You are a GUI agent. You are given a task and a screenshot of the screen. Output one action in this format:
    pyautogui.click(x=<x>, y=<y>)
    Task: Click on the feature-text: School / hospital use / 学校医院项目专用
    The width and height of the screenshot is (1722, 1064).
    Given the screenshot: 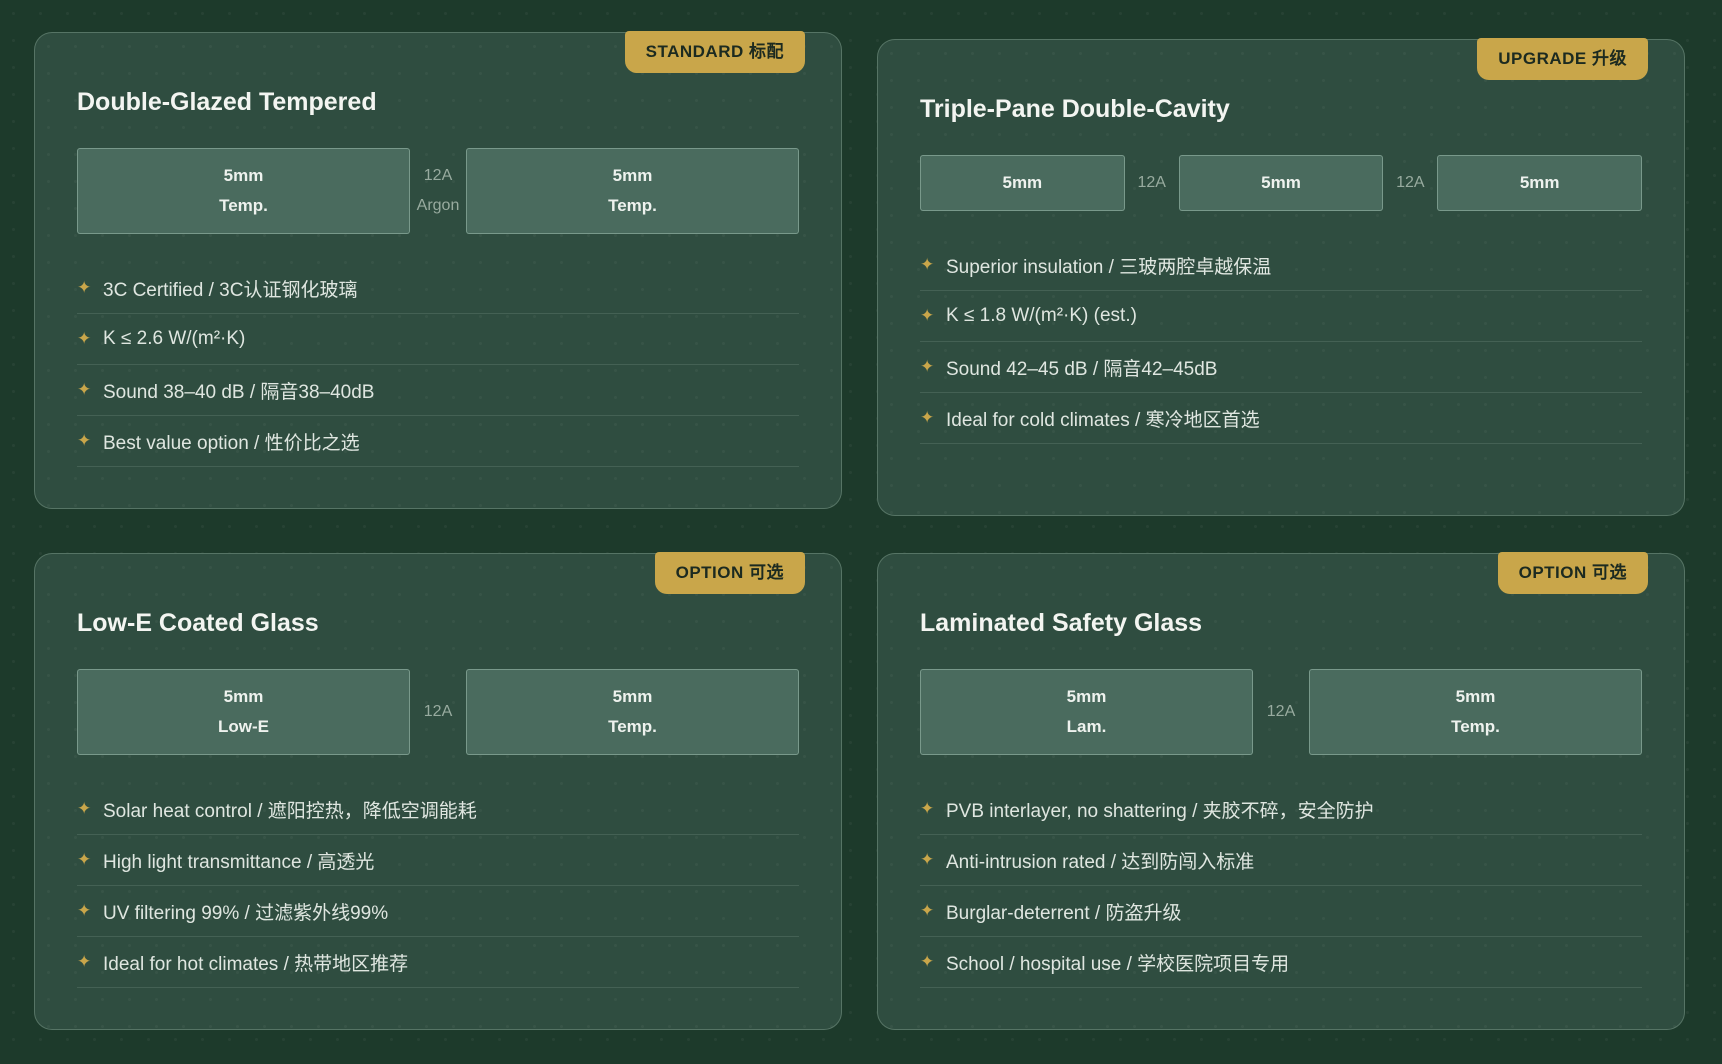 What is the action you would take?
    pyautogui.click(x=1118, y=964)
    